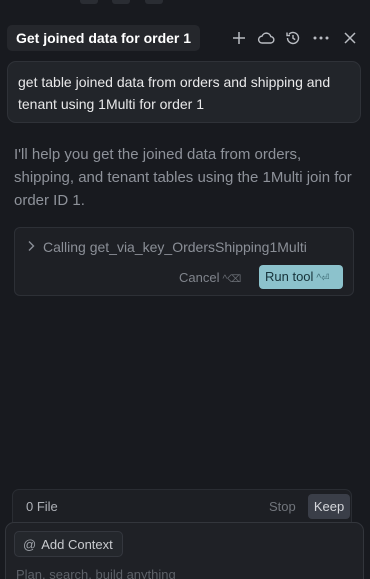 The height and width of the screenshot is (579, 370). I want to click on cancel-button: Cancel ^⌫, so click(210, 277).